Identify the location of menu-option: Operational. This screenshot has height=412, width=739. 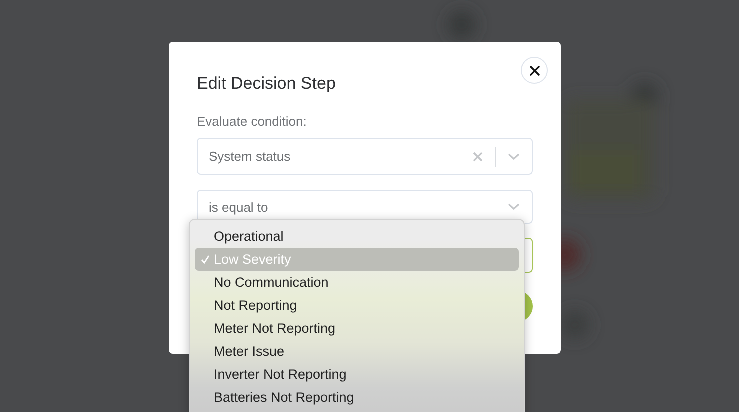
(357, 236).